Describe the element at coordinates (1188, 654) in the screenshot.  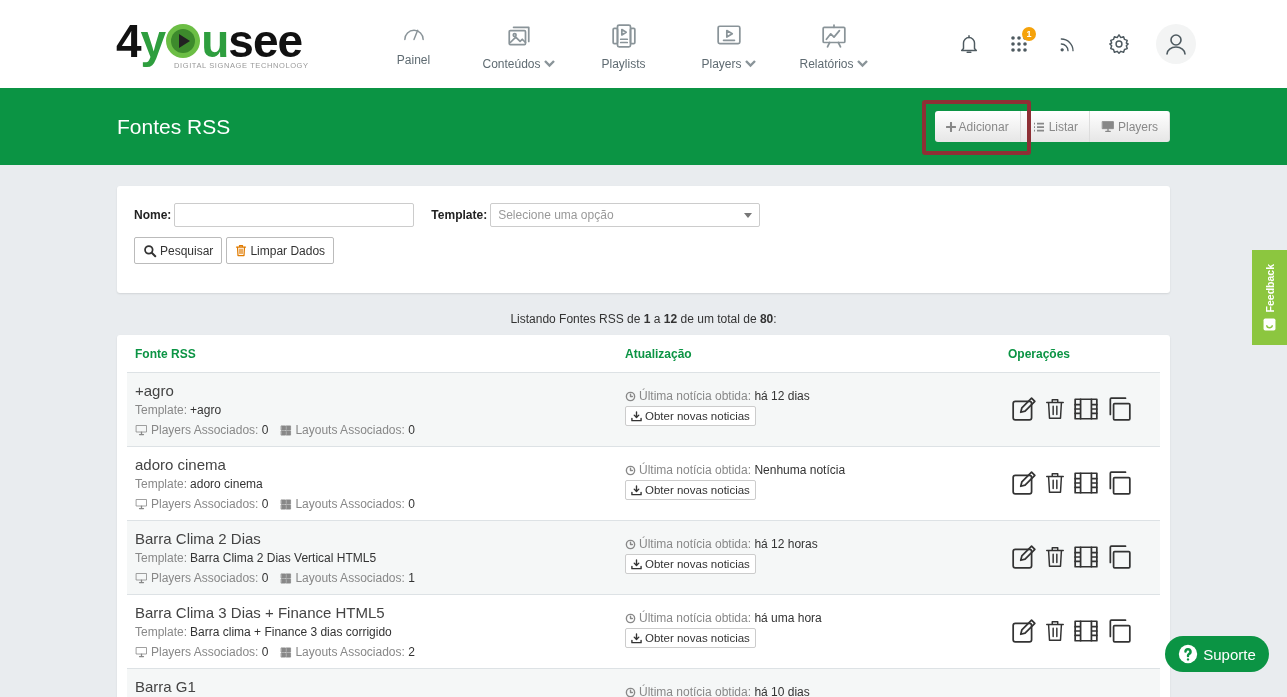
I see `help-icon` at that location.